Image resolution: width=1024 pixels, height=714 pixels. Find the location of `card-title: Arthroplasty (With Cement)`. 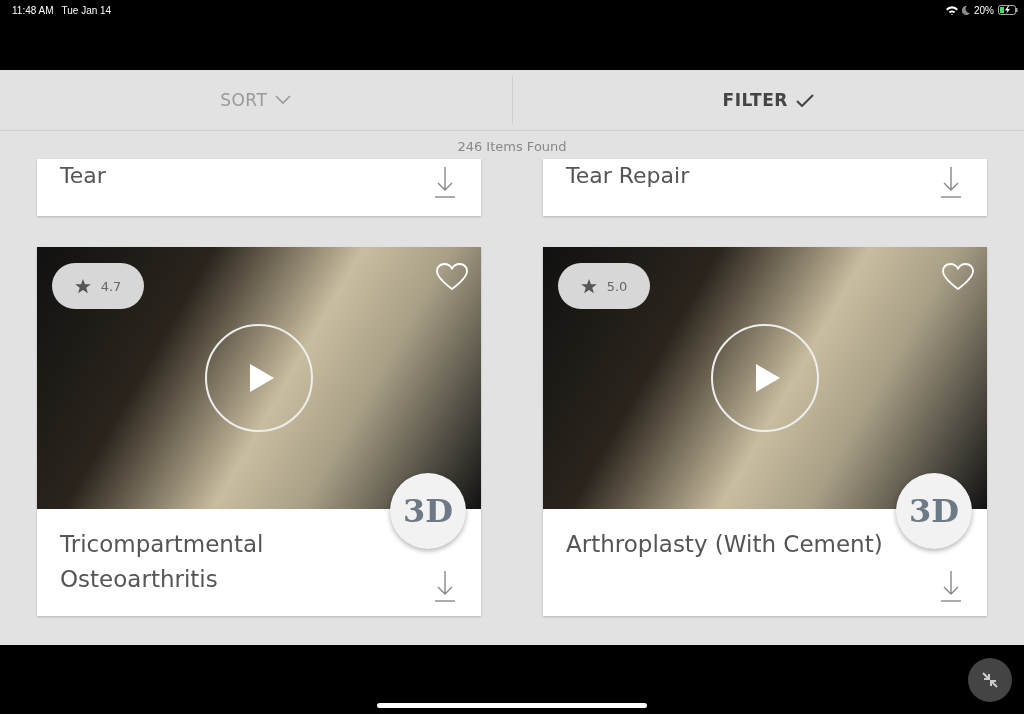

card-title: Arthroplasty (With Cement) is located at coordinates (725, 544).